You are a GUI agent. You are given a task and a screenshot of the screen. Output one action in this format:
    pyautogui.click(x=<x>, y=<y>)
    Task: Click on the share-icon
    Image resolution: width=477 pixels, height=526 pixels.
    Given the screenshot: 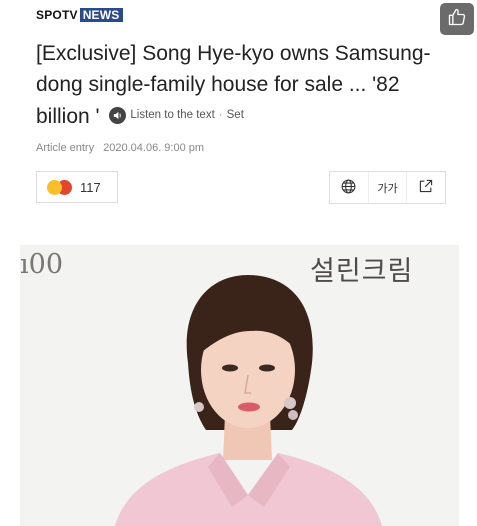 What is the action you would take?
    pyautogui.click(x=426, y=187)
    